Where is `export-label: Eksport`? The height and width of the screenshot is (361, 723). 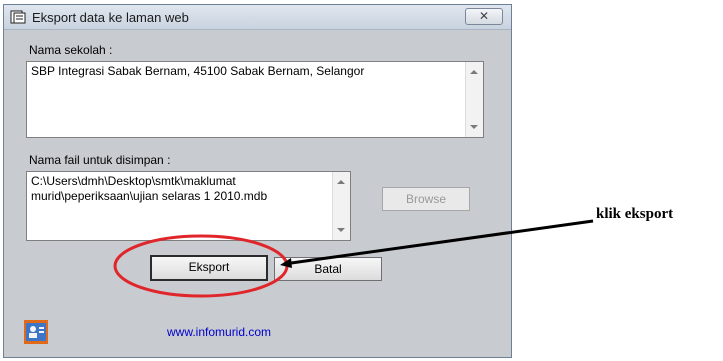
export-label: Eksport is located at coordinates (209, 267).